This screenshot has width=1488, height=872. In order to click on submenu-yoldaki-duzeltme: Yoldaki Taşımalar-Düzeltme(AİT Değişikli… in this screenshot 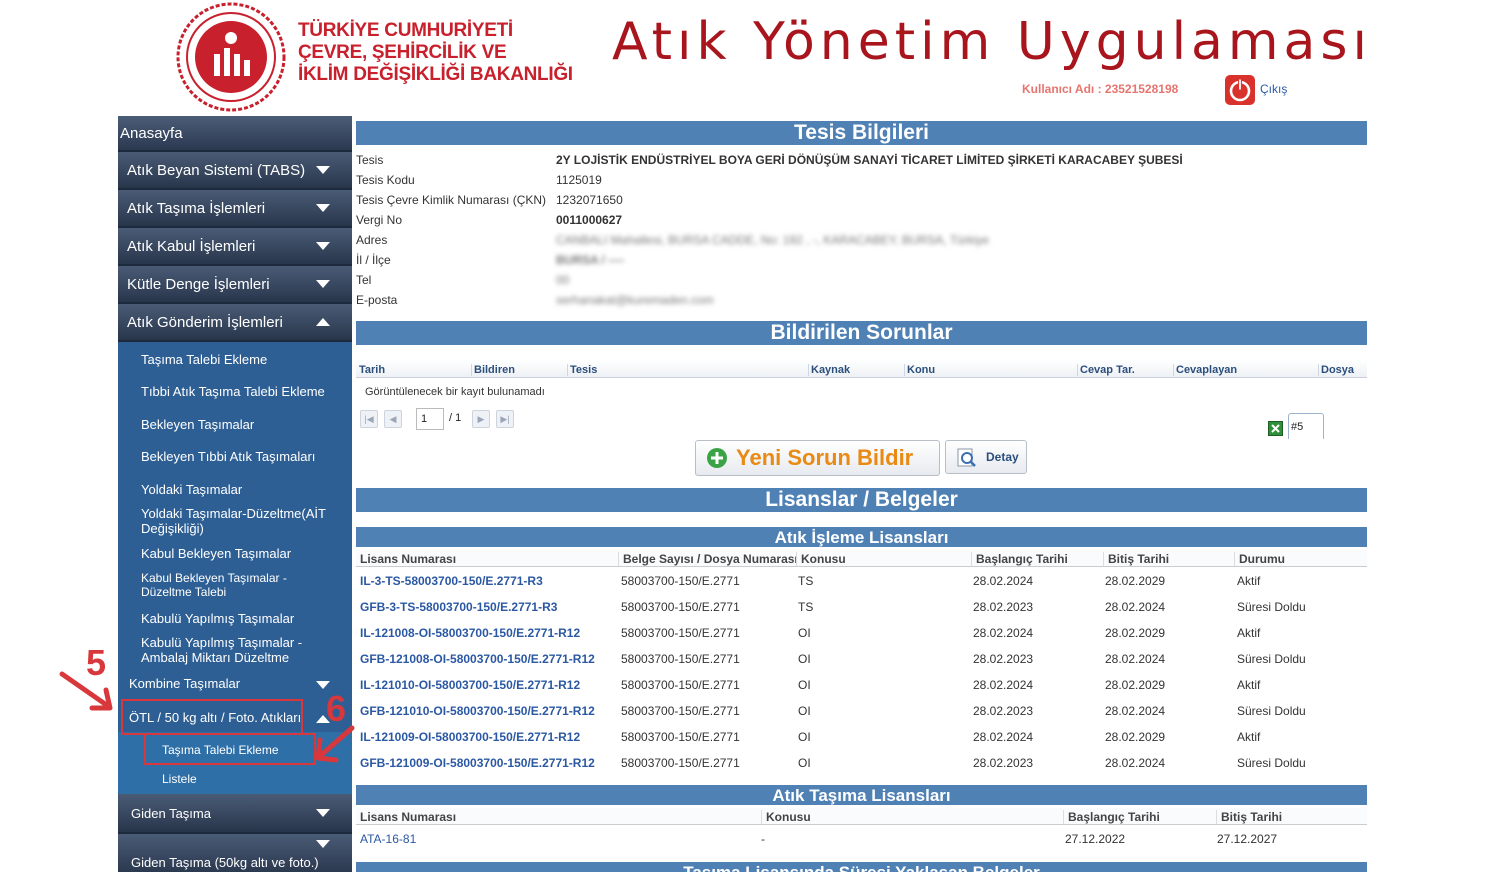, I will do `click(225, 521)`.